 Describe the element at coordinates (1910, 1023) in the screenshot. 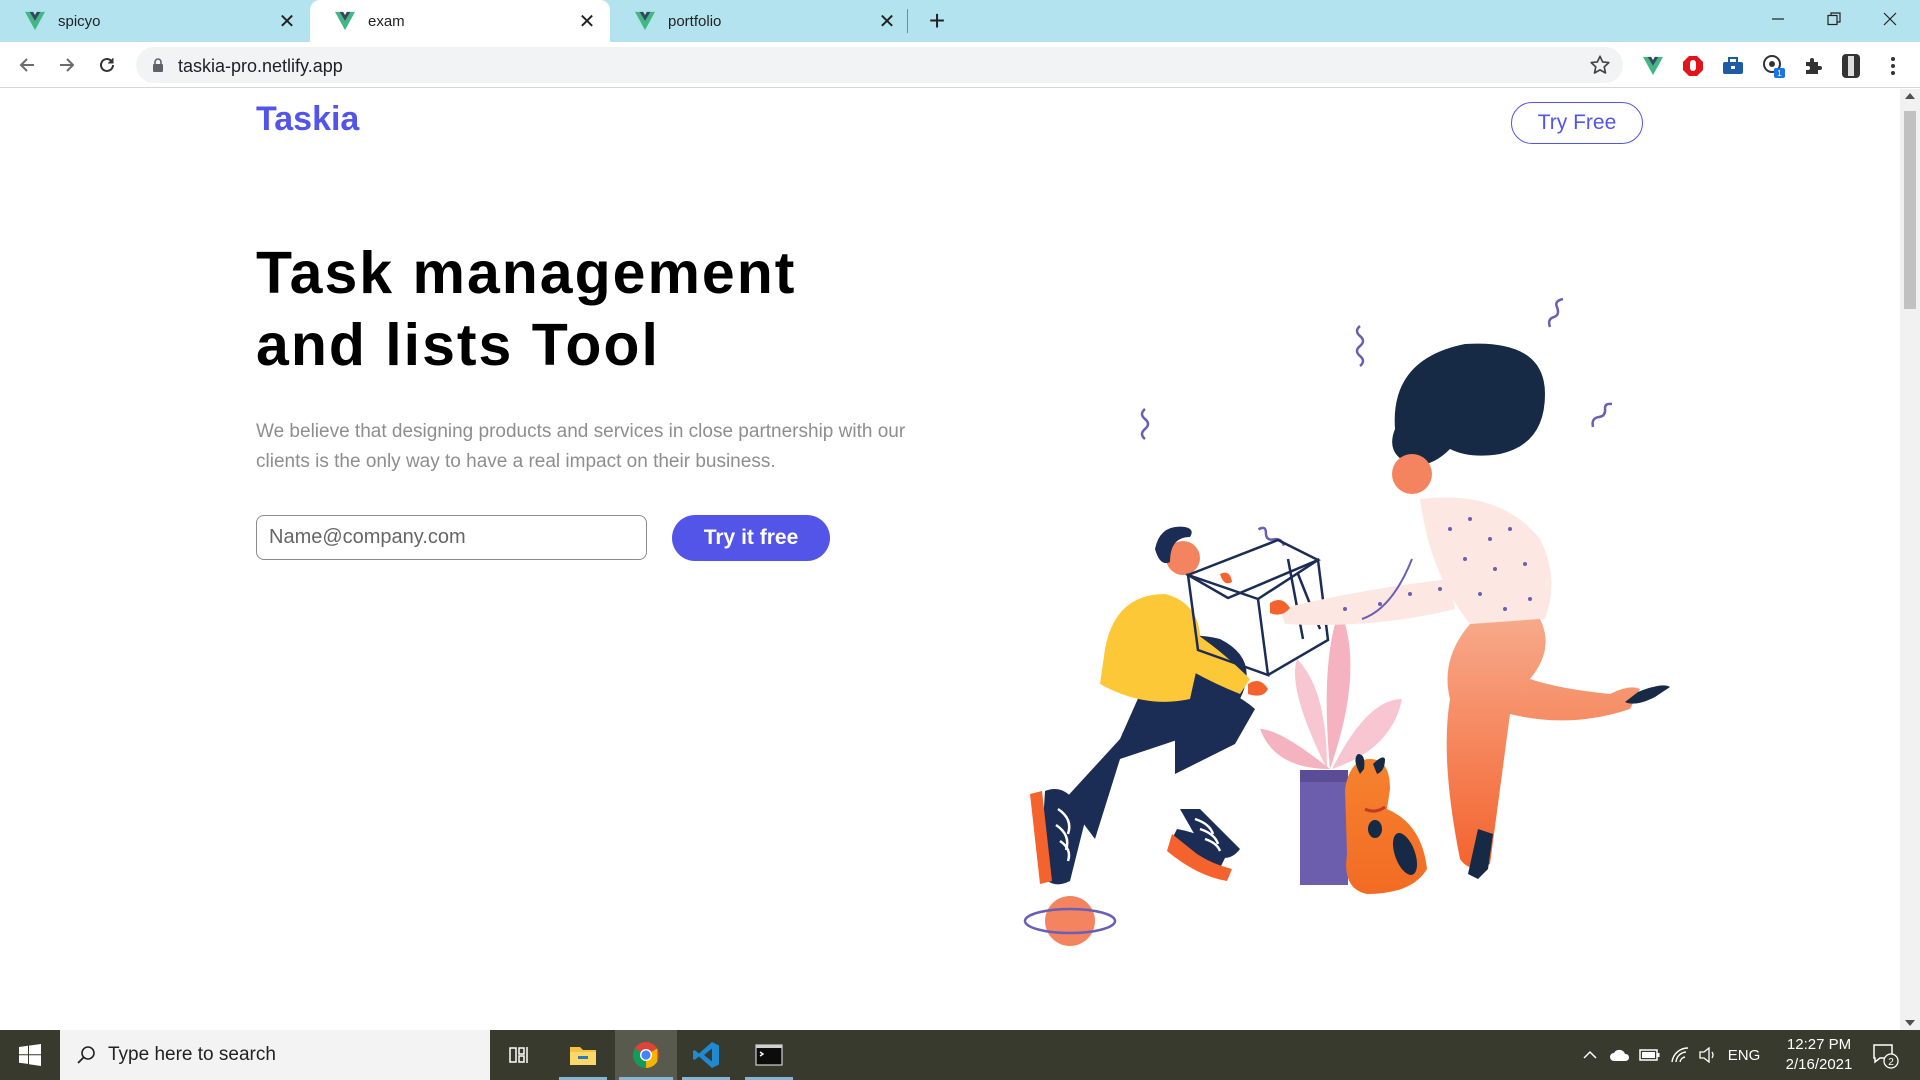

I see `scroll-down-arrow-icon` at that location.